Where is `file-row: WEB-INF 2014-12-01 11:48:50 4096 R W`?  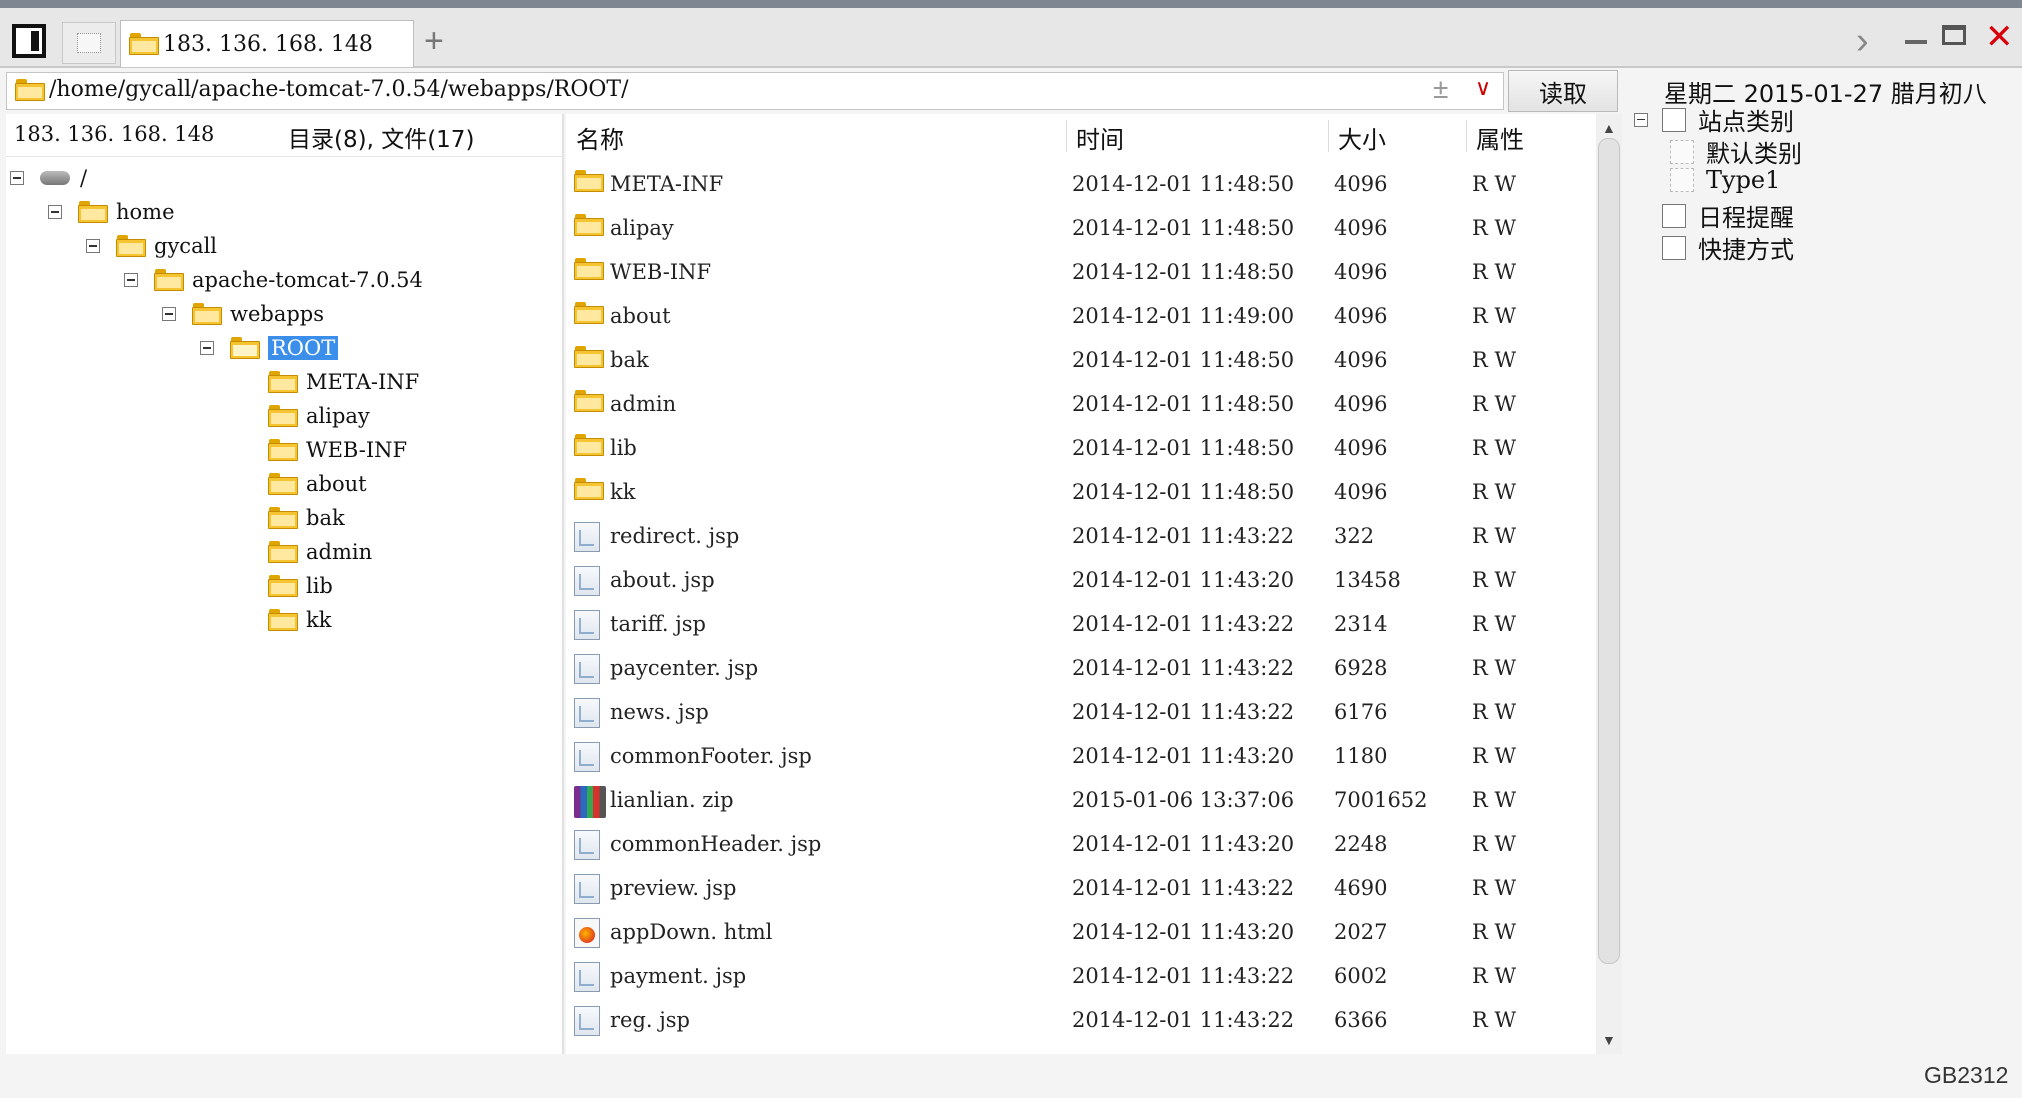
file-row: WEB-INF 2014-12-01 11:48:50 4096 R W is located at coordinates (1081, 272).